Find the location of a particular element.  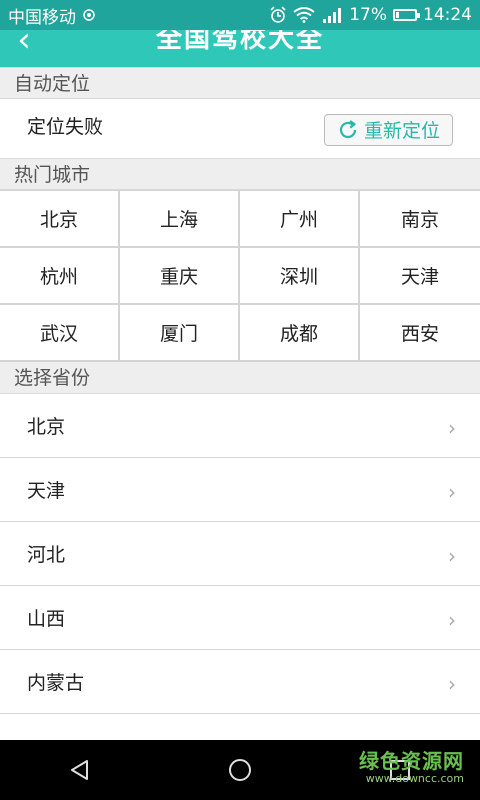

city-cell: 上海 is located at coordinates (180, 219).